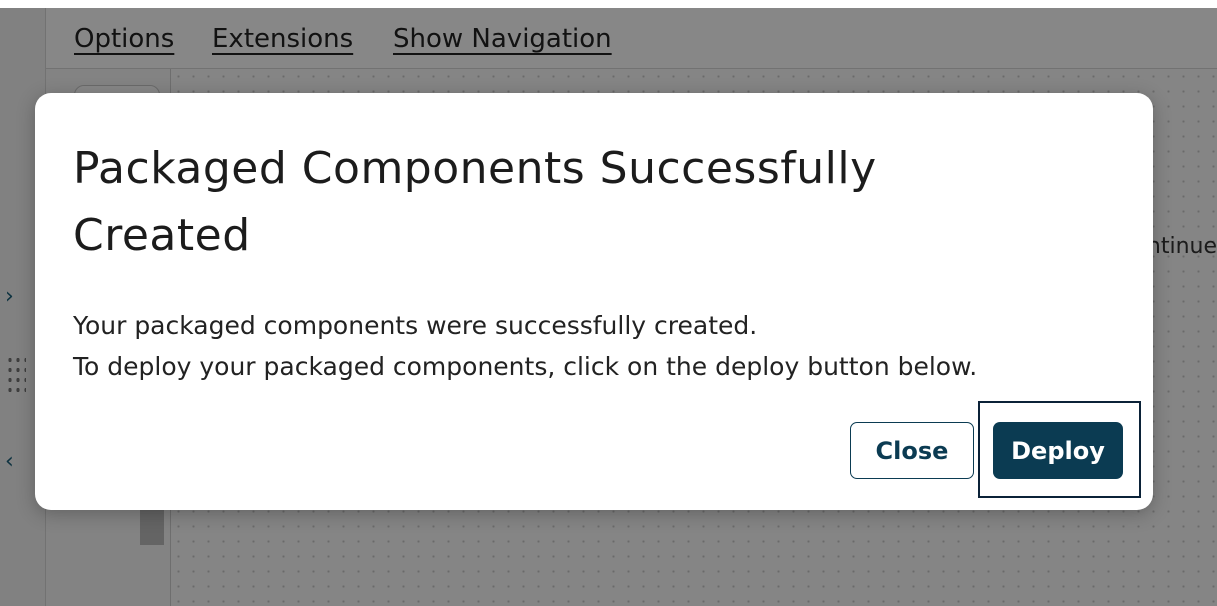  I want to click on deploy-button: Deploy, so click(1058, 450).